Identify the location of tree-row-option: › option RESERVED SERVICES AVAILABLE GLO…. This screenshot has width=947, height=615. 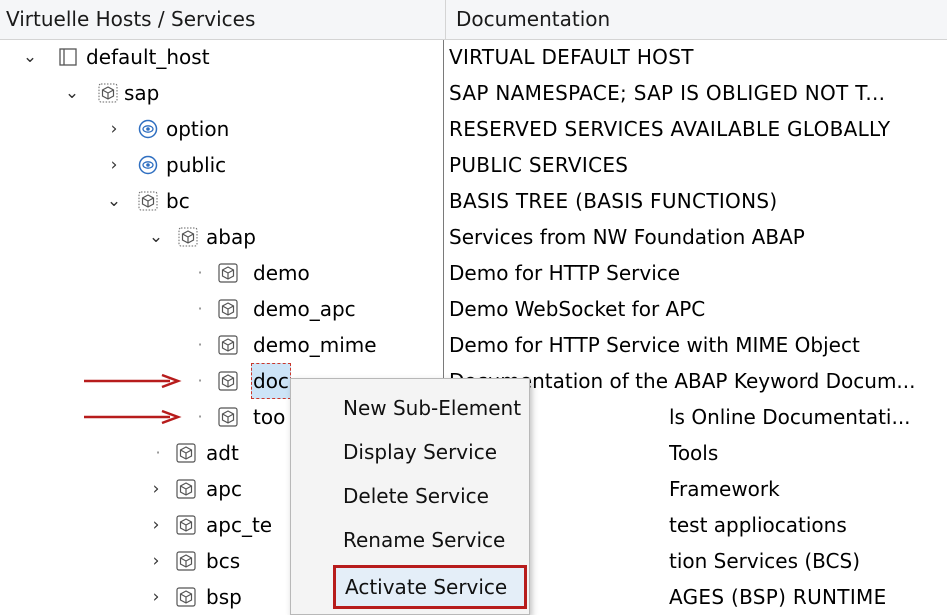
(473, 129).